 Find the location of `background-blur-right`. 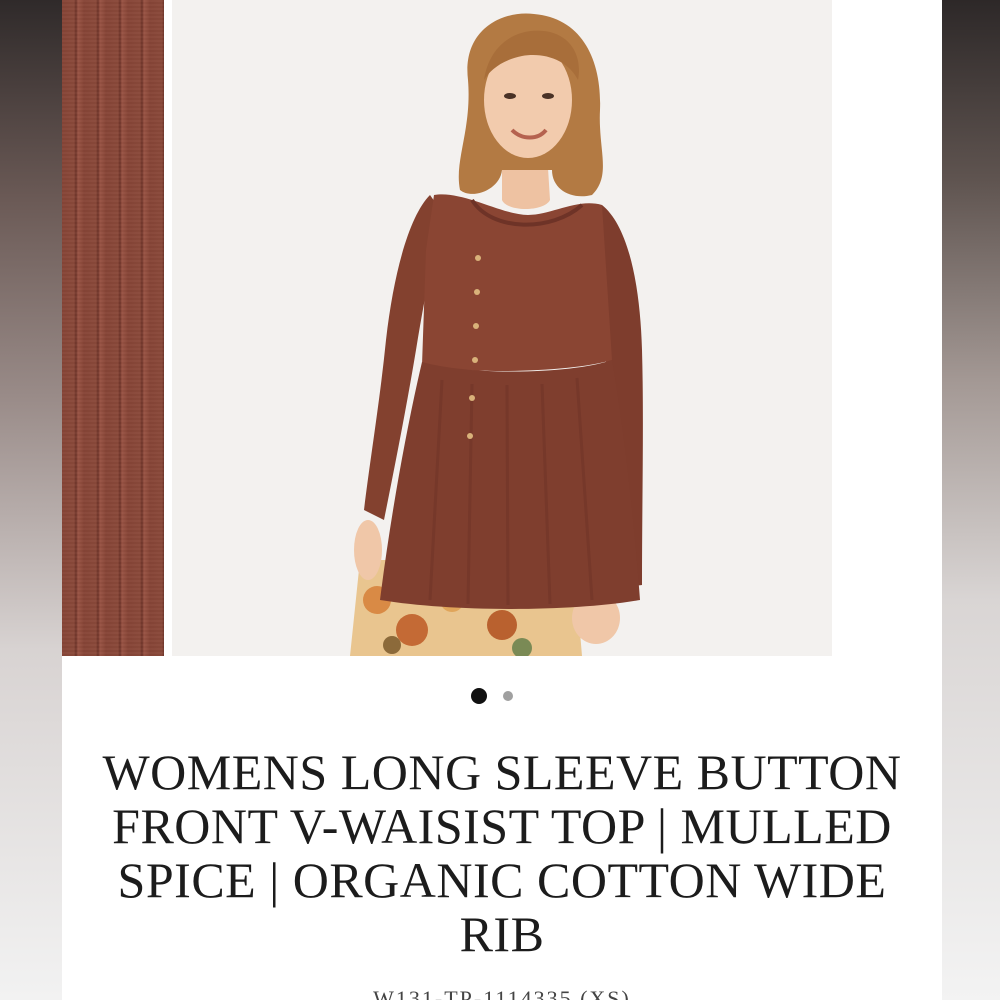

background-blur-right is located at coordinates (971, 500).